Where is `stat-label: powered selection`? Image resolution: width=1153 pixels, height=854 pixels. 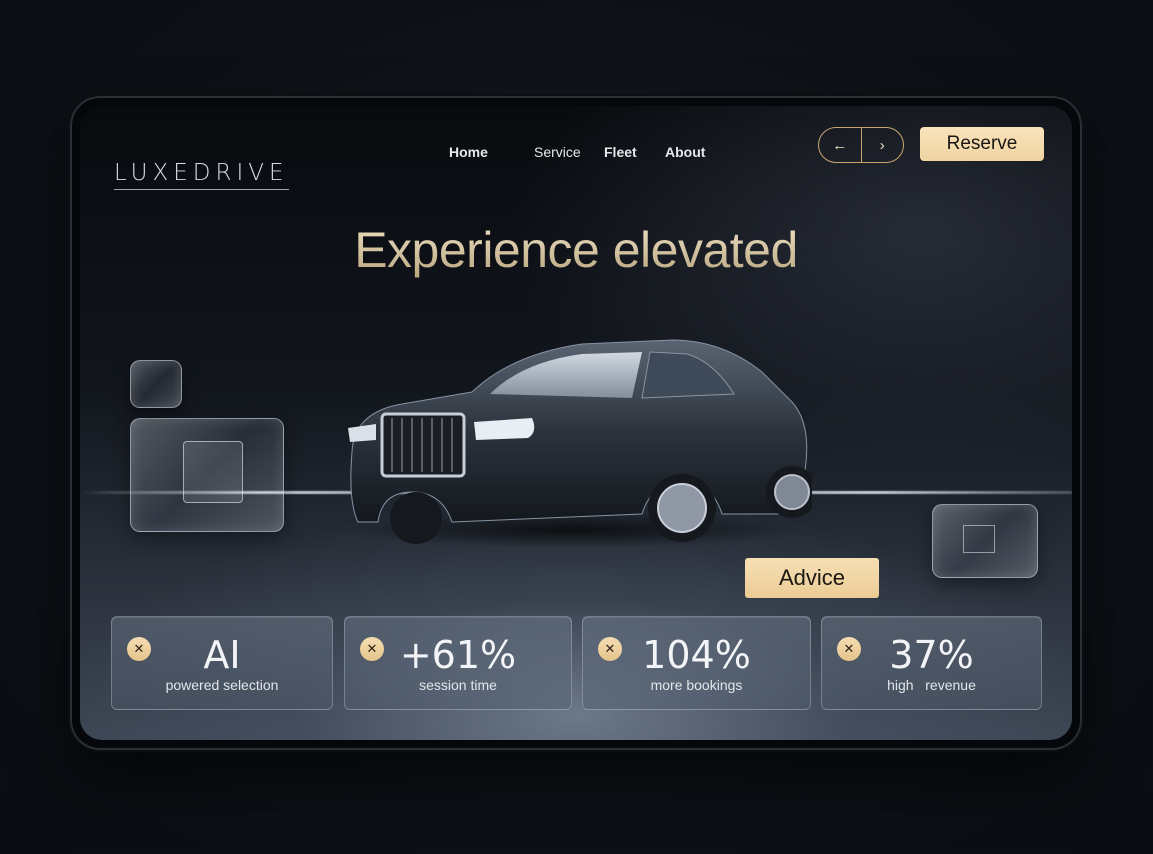 stat-label: powered selection is located at coordinates (222, 685).